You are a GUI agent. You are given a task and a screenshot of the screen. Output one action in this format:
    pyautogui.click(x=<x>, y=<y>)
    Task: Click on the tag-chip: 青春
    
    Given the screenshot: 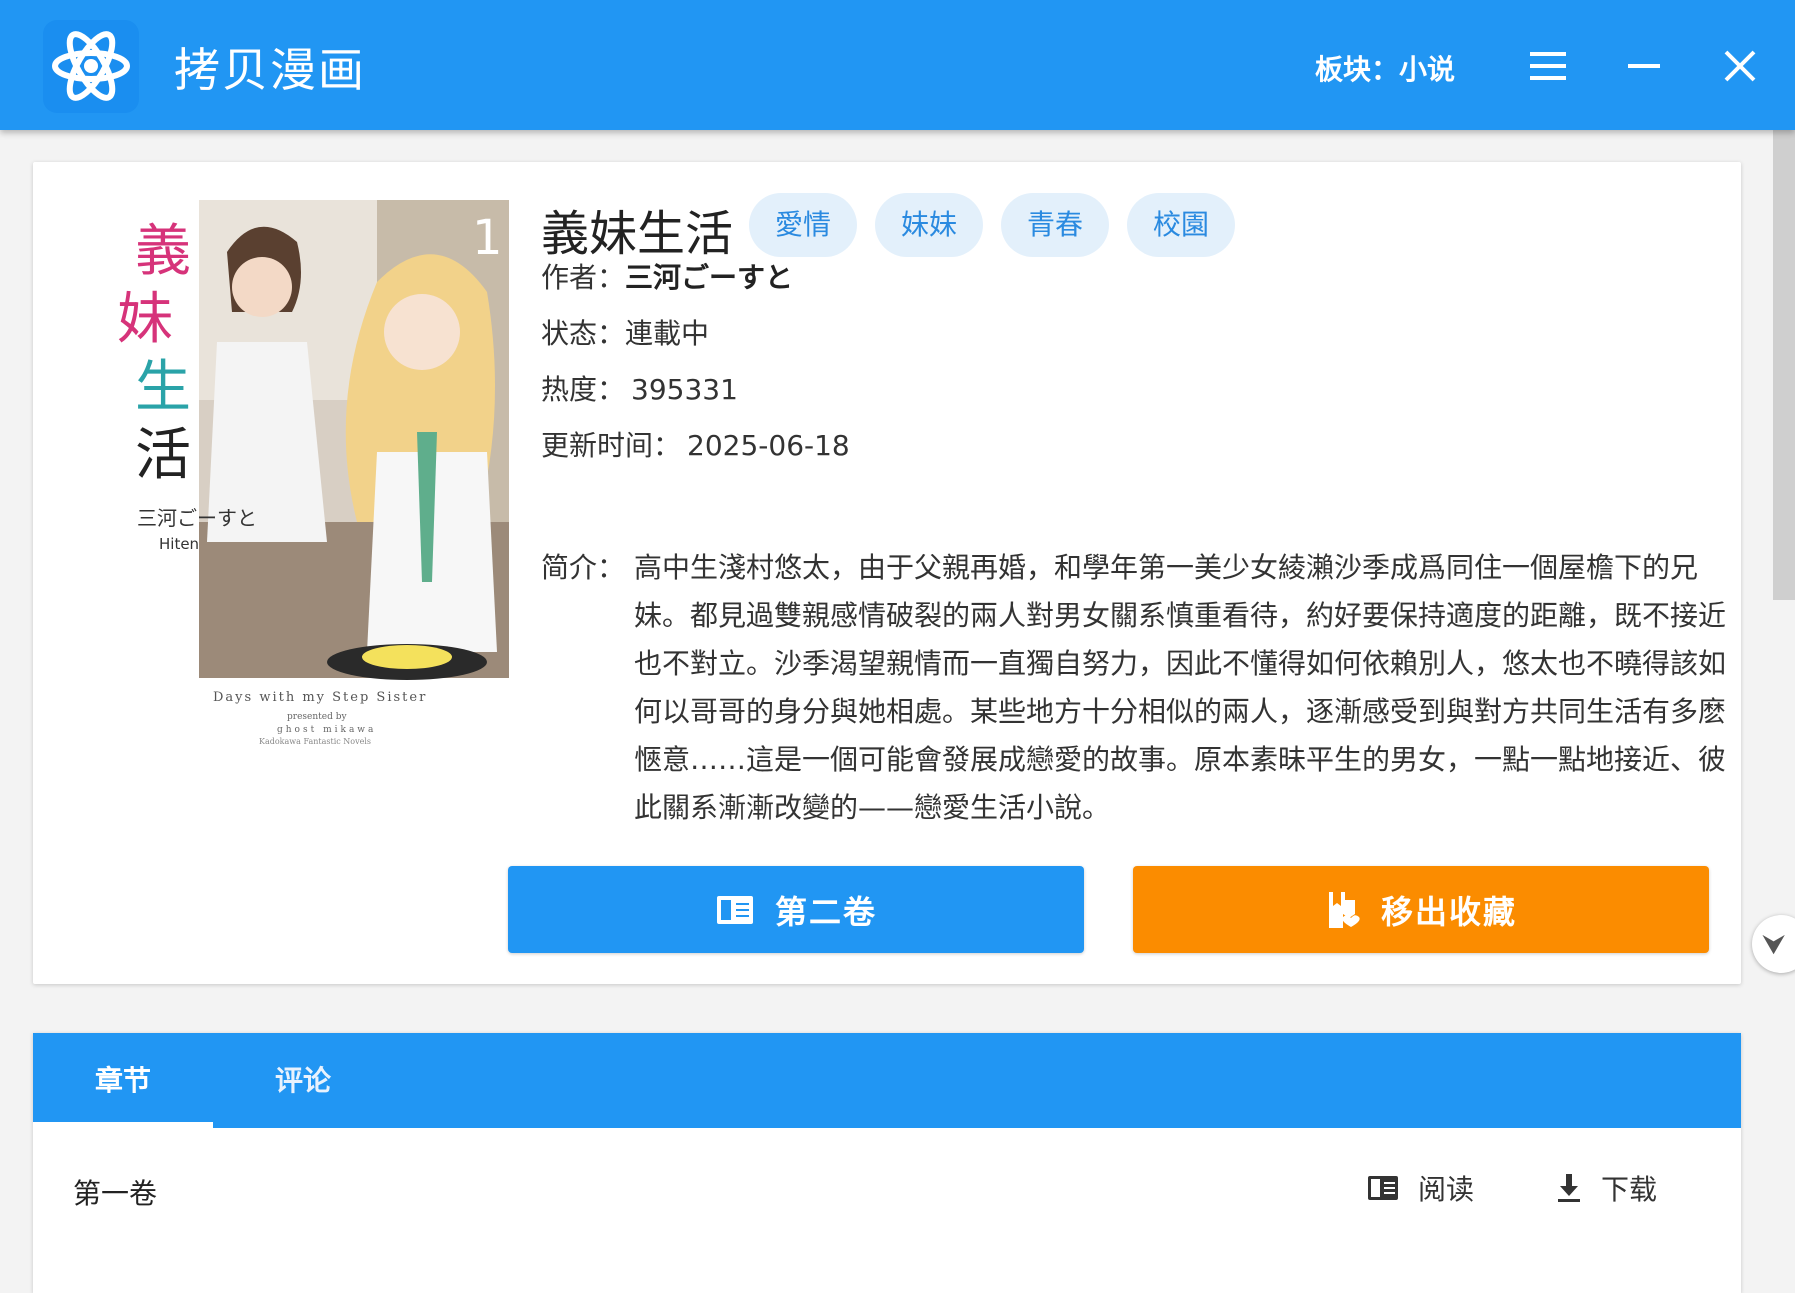 What is the action you would take?
    pyautogui.click(x=1055, y=225)
    